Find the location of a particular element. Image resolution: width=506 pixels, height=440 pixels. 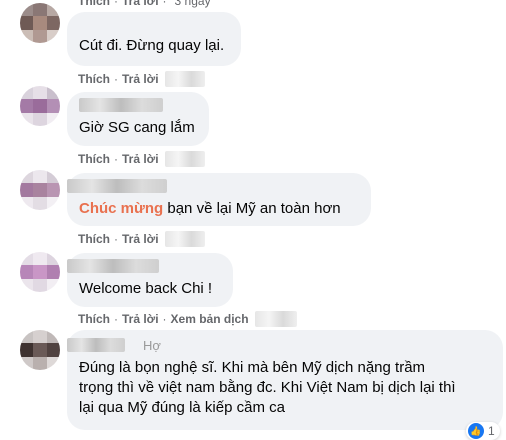

translate-link: Xem bản dịch is located at coordinates (210, 319).